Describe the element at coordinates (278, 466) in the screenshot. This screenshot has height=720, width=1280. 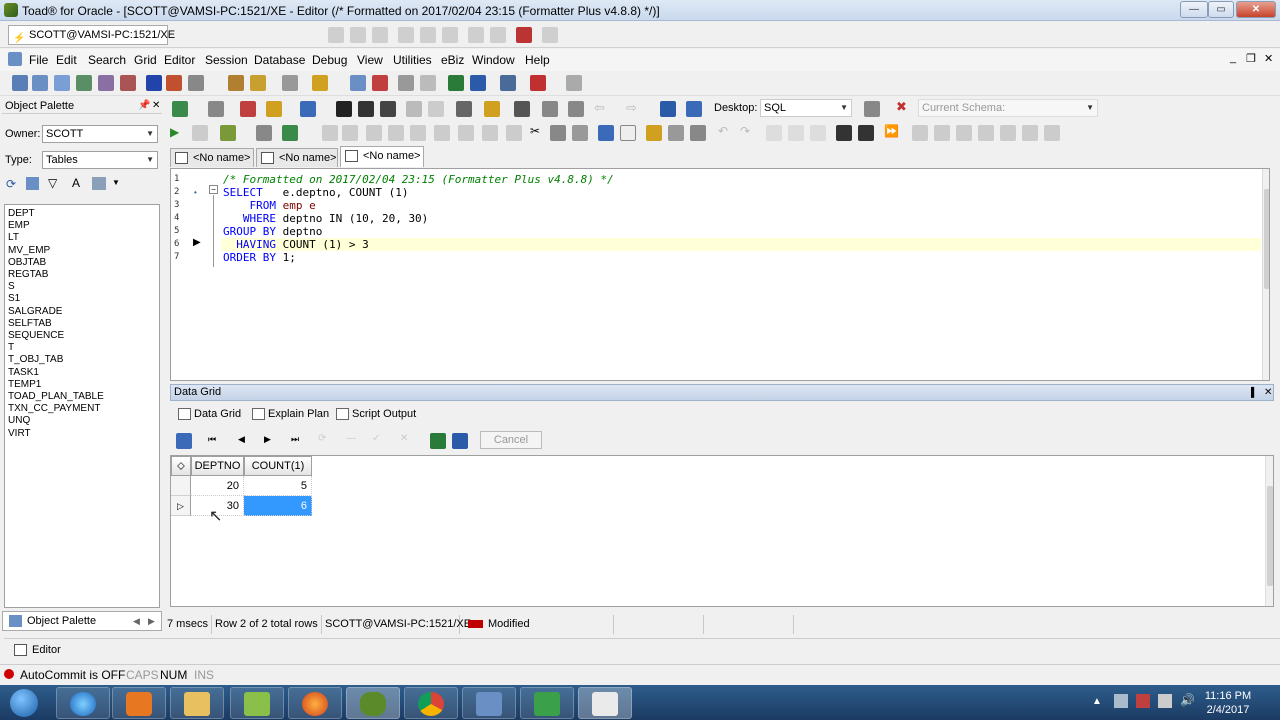
I see `column-header-count: COUNT(1)` at that location.